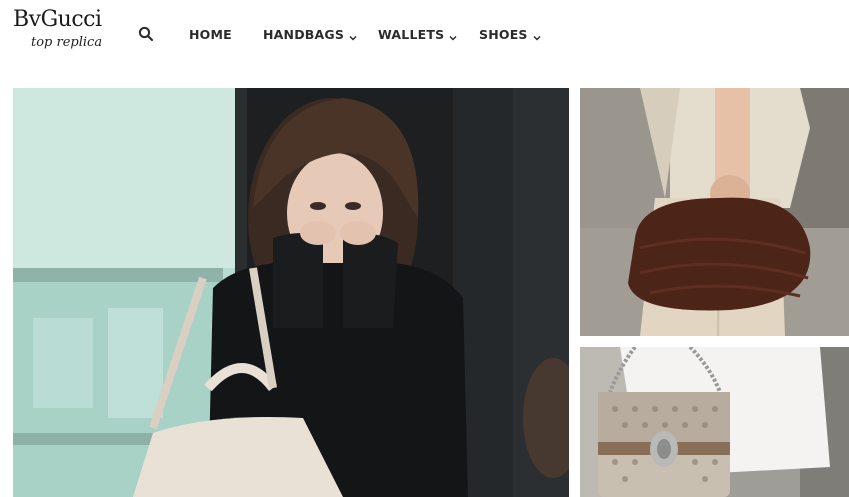 This screenshot has width=849, height=497. I want to click on nav-item-home: HOME, so click(210, 34).